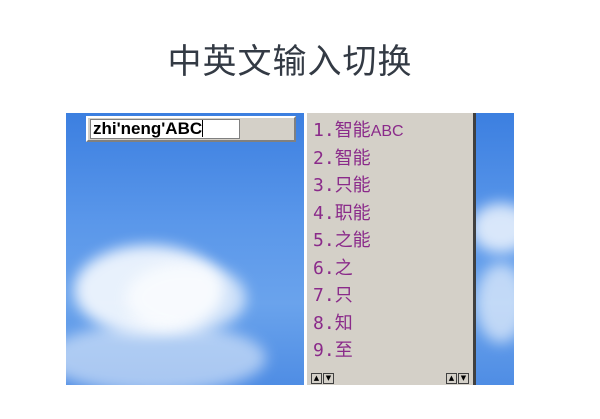  What do you see at coordinates (352, 213) in the screenshot?
I see `candidate-text: 职能` at bounding box center [352, 213].